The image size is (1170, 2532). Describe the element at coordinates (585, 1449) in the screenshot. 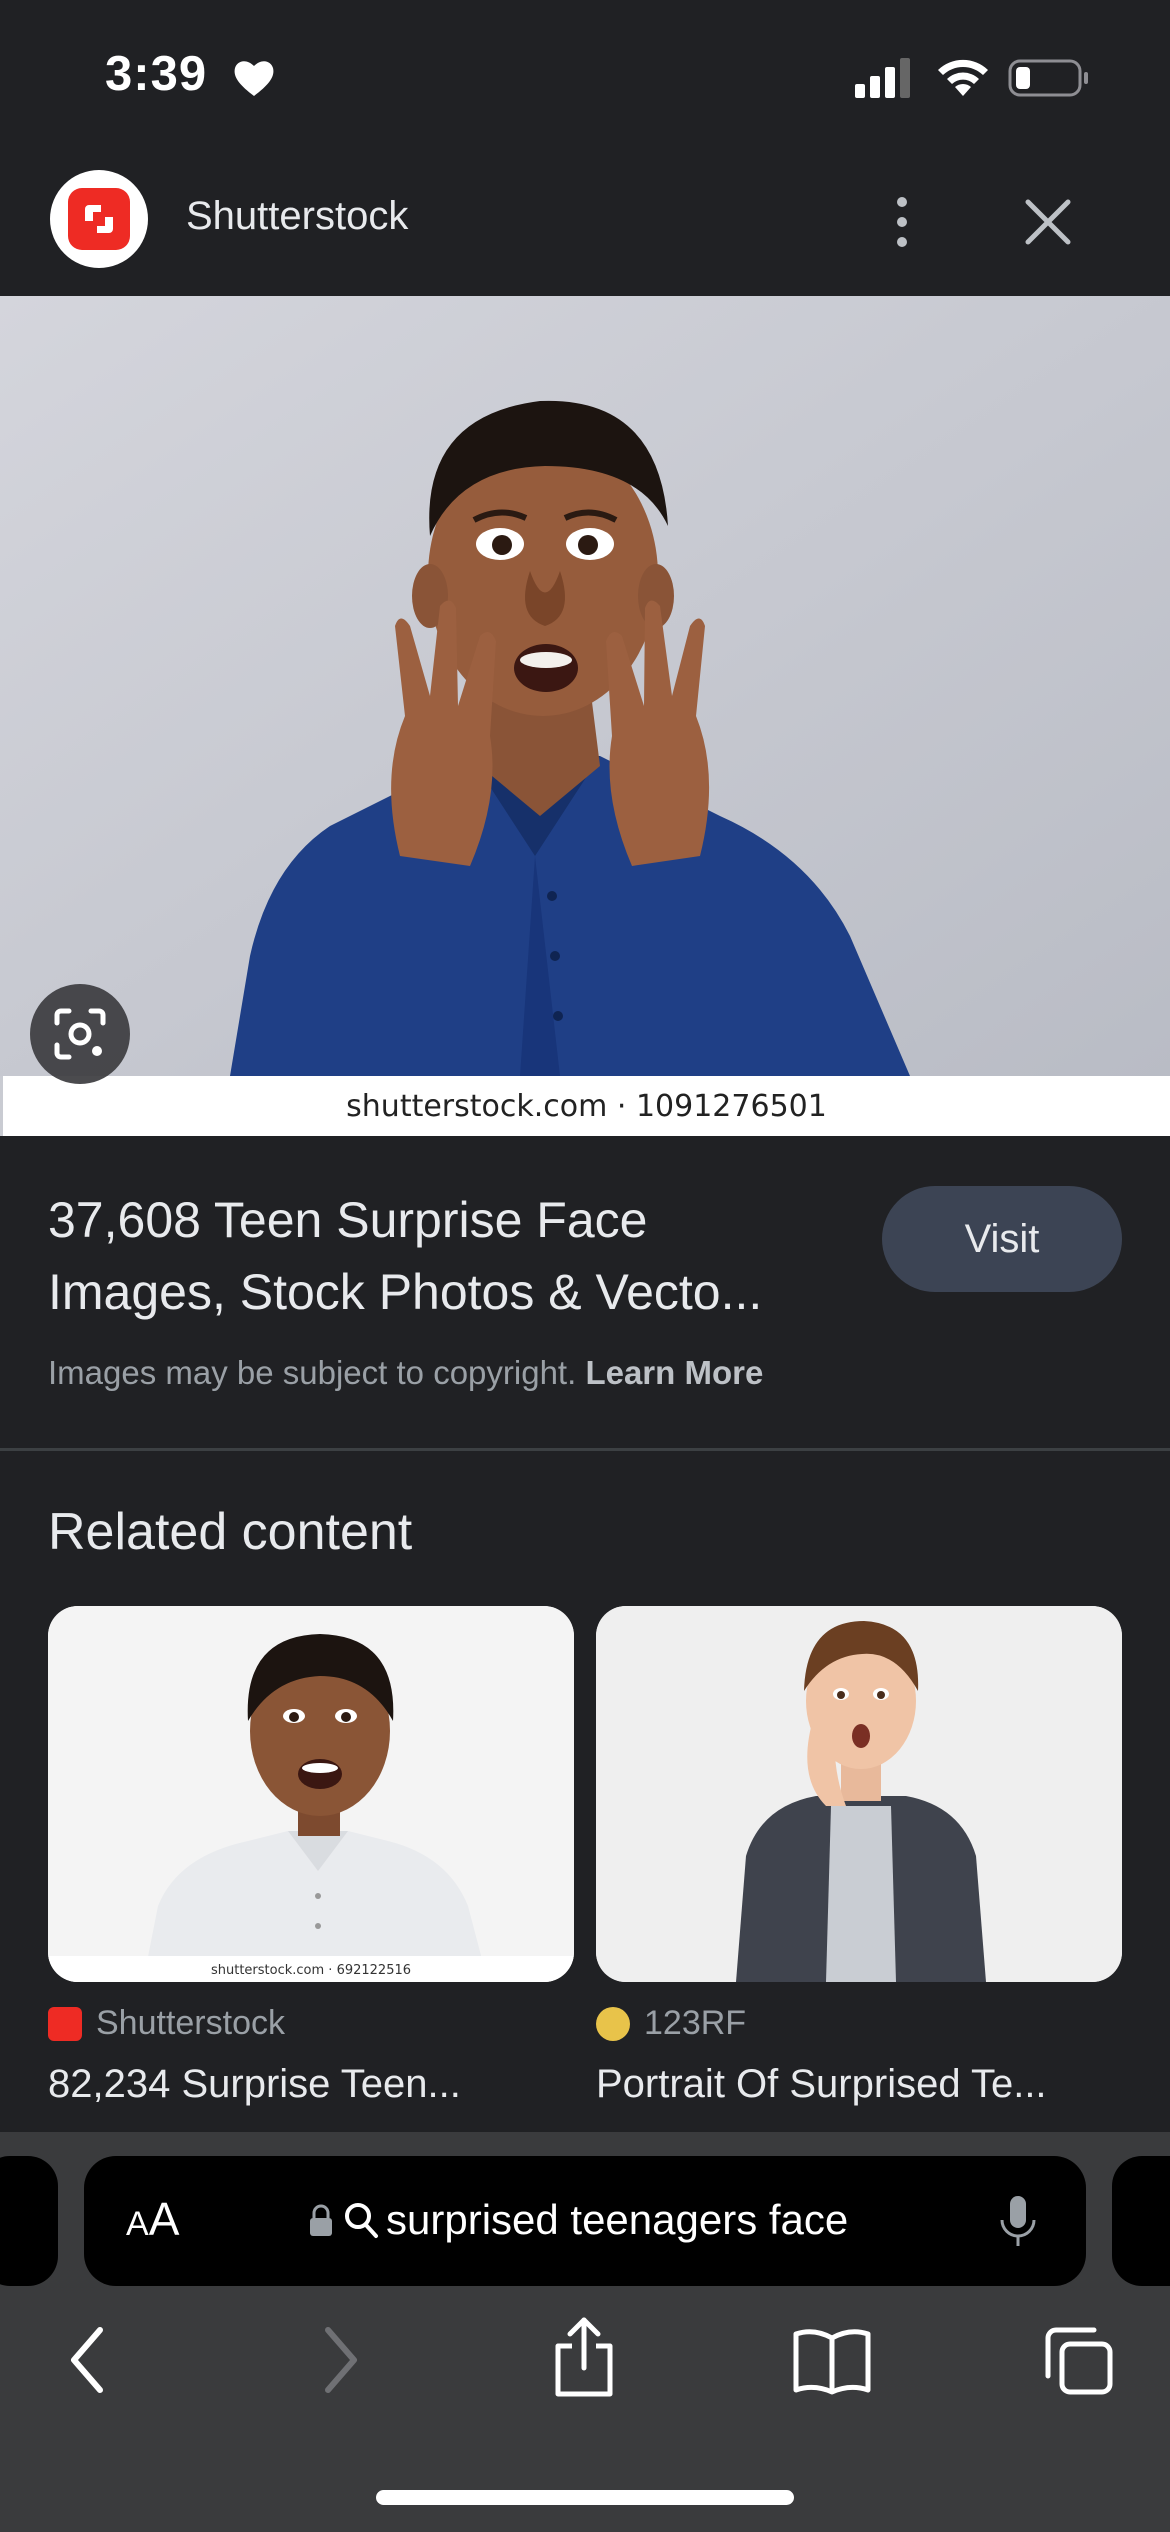

I see `divider` at that location.